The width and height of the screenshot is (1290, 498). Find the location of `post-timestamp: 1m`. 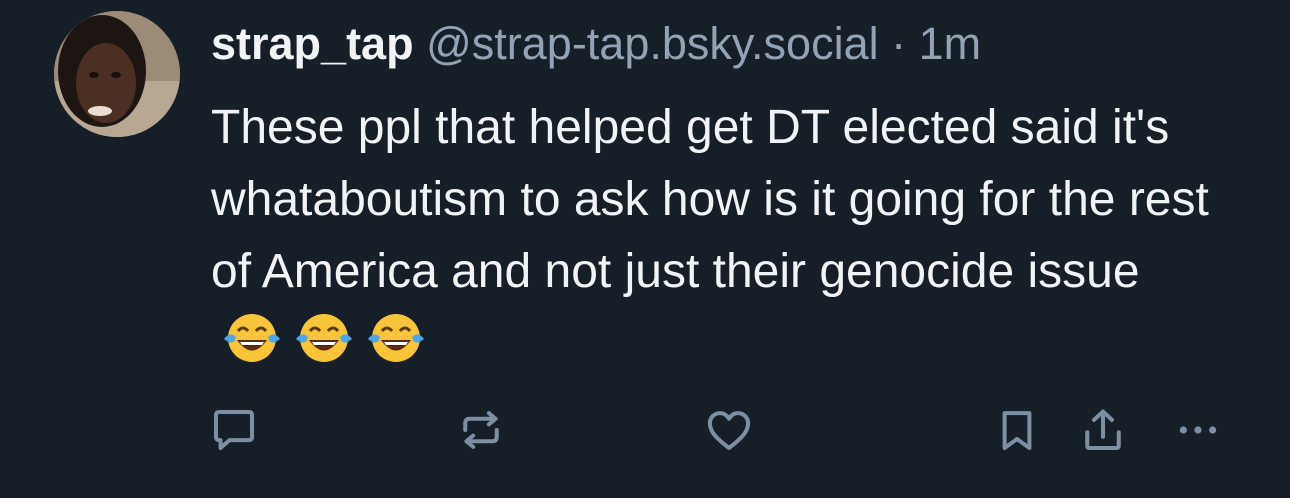

post-timestamp: 1m is located at coordinates (950, 43).